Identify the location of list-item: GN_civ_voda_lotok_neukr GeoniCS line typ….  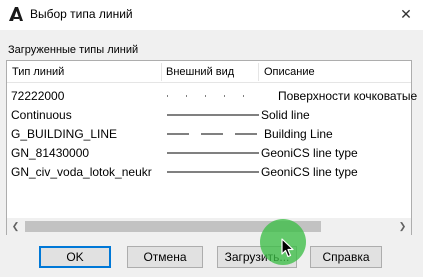
(209, 171).